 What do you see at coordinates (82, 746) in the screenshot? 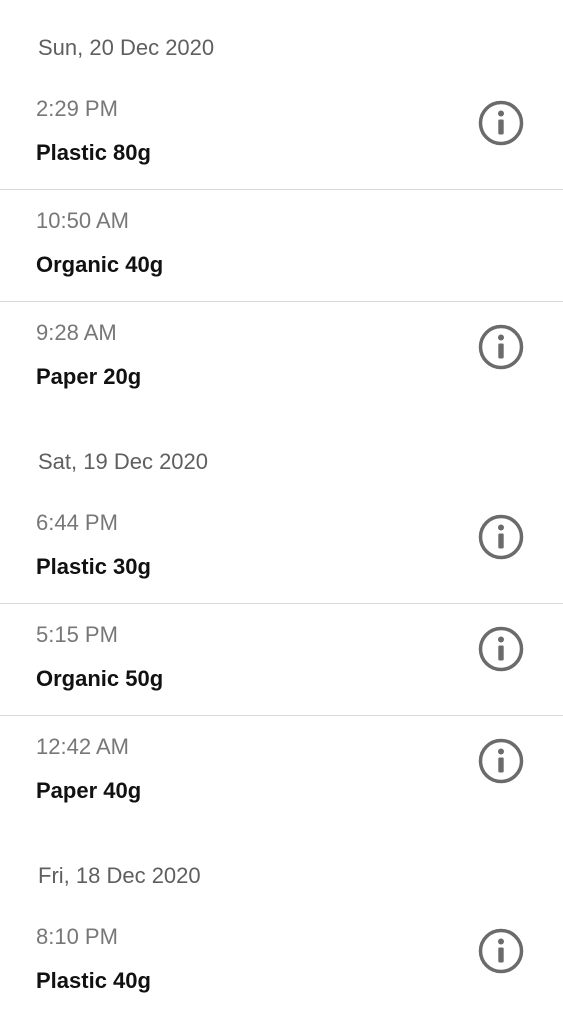
I see `entry-time: 12:42 AM` at bounding box center [82, 746].